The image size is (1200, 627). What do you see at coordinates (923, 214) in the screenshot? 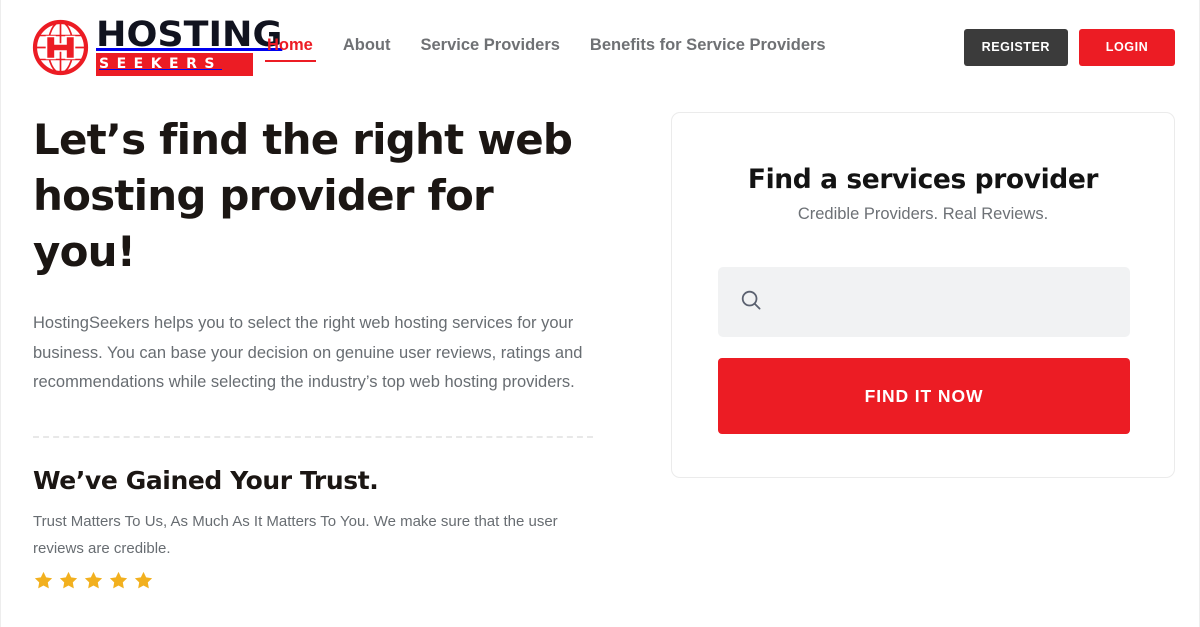
I see `card-subtitle: Credible Providers. Real Reviews.` at bounding box center [923, 214].